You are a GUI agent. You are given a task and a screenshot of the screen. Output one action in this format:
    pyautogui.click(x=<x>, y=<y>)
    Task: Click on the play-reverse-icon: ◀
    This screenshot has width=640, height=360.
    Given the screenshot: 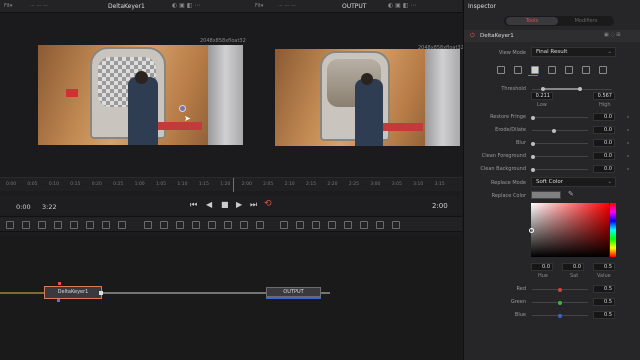 What is the action you would take?
    pyautogui.click(x=209, y=204)
    